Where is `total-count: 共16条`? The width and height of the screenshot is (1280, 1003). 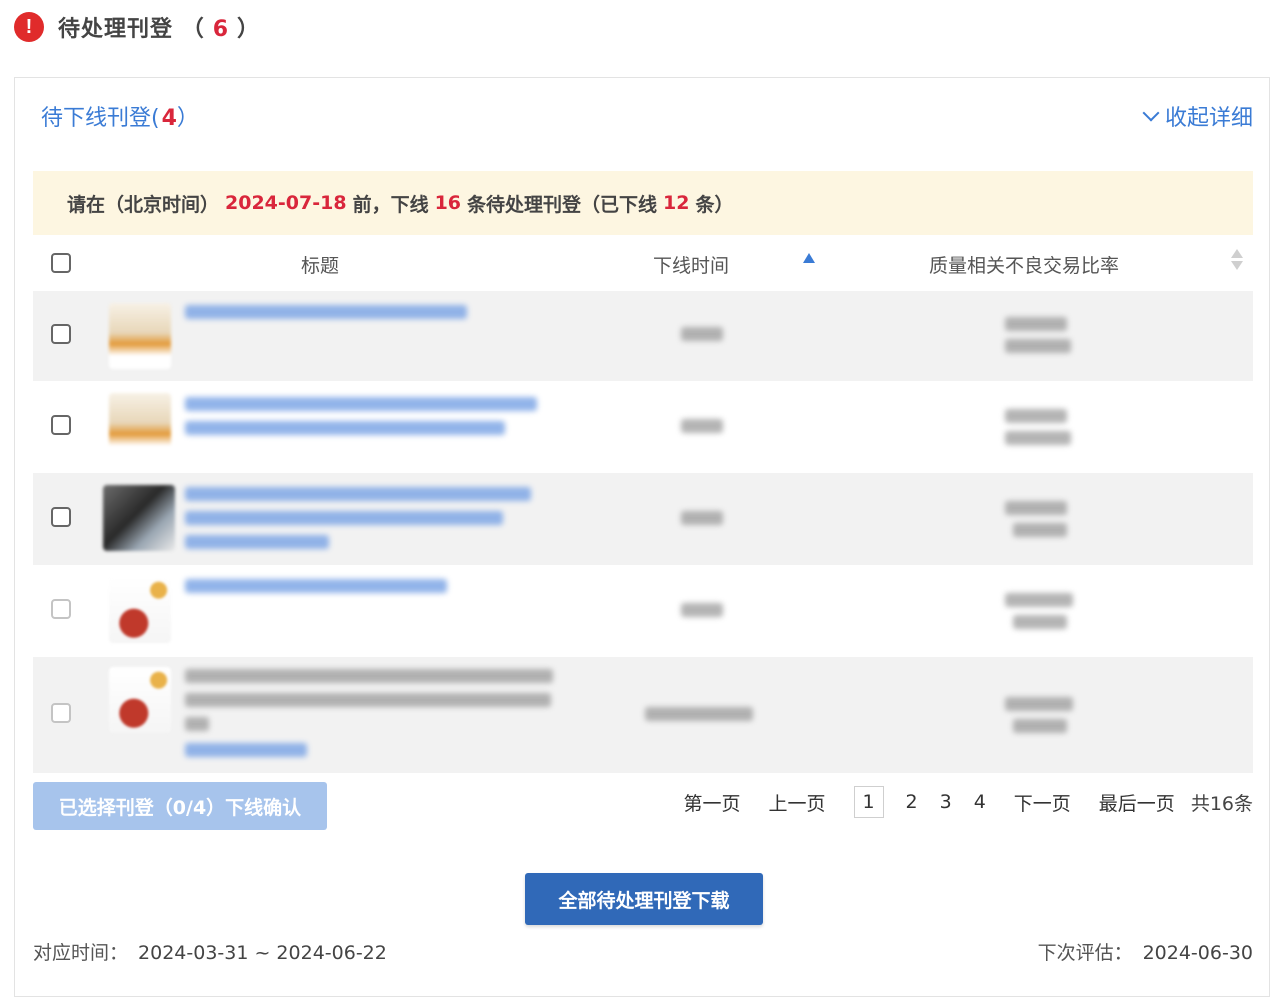
total-count: 共16条 is located at coordinates (1221, 803).